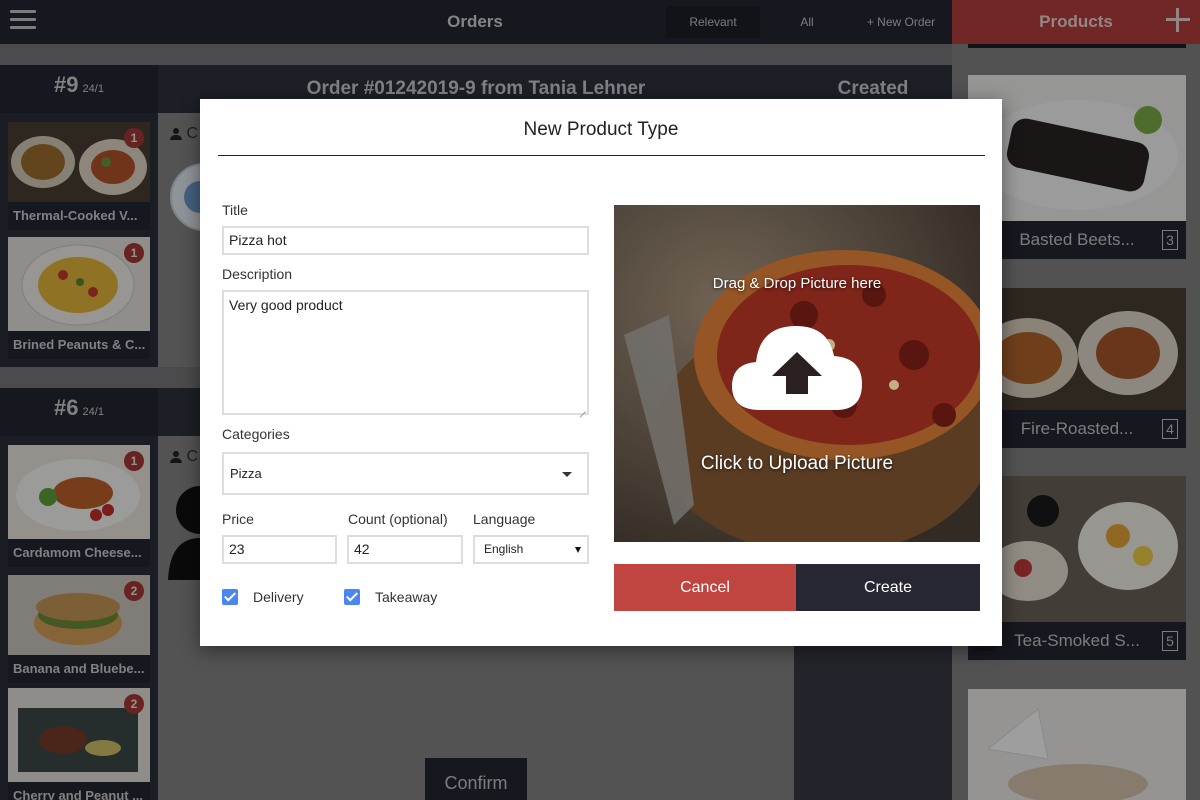  I want to click on delivery-label: Delivery, so click(278, 597).